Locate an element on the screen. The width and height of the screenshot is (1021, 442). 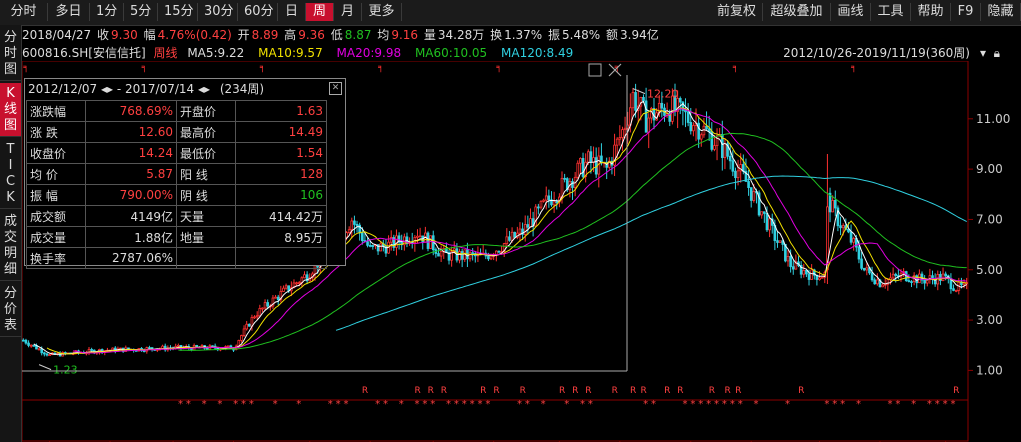
toolbar-btn-0: 分时 is located at coordinates (24, 12).